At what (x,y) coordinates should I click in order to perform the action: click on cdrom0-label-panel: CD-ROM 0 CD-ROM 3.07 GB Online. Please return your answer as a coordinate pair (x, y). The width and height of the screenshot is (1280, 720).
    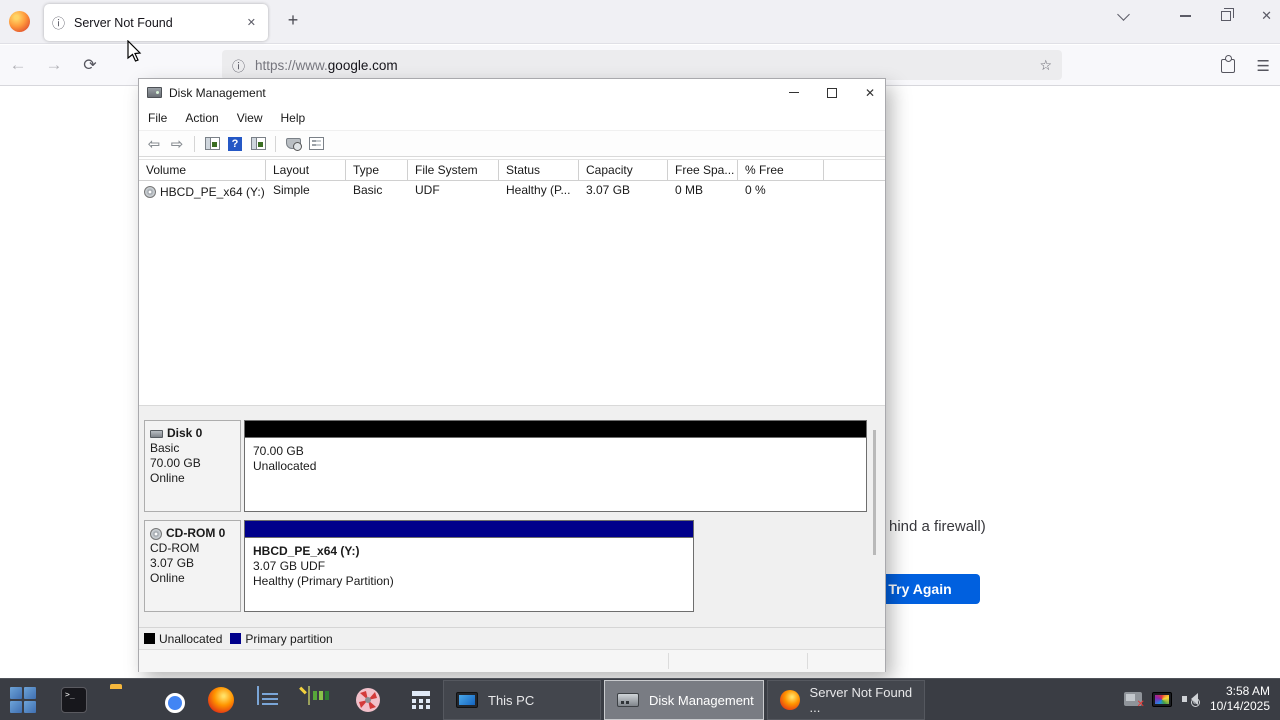
    Looking at the image, I should click on (192, 566).